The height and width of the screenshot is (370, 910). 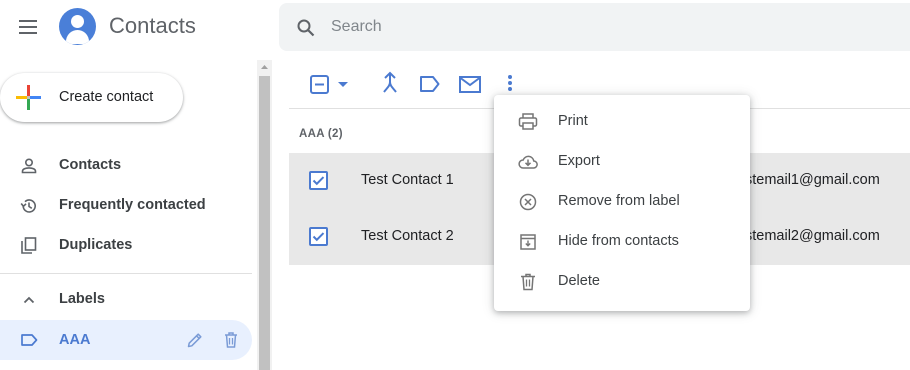 I want to click on create-contact-button: Create contact, so click(x=91, y=97).